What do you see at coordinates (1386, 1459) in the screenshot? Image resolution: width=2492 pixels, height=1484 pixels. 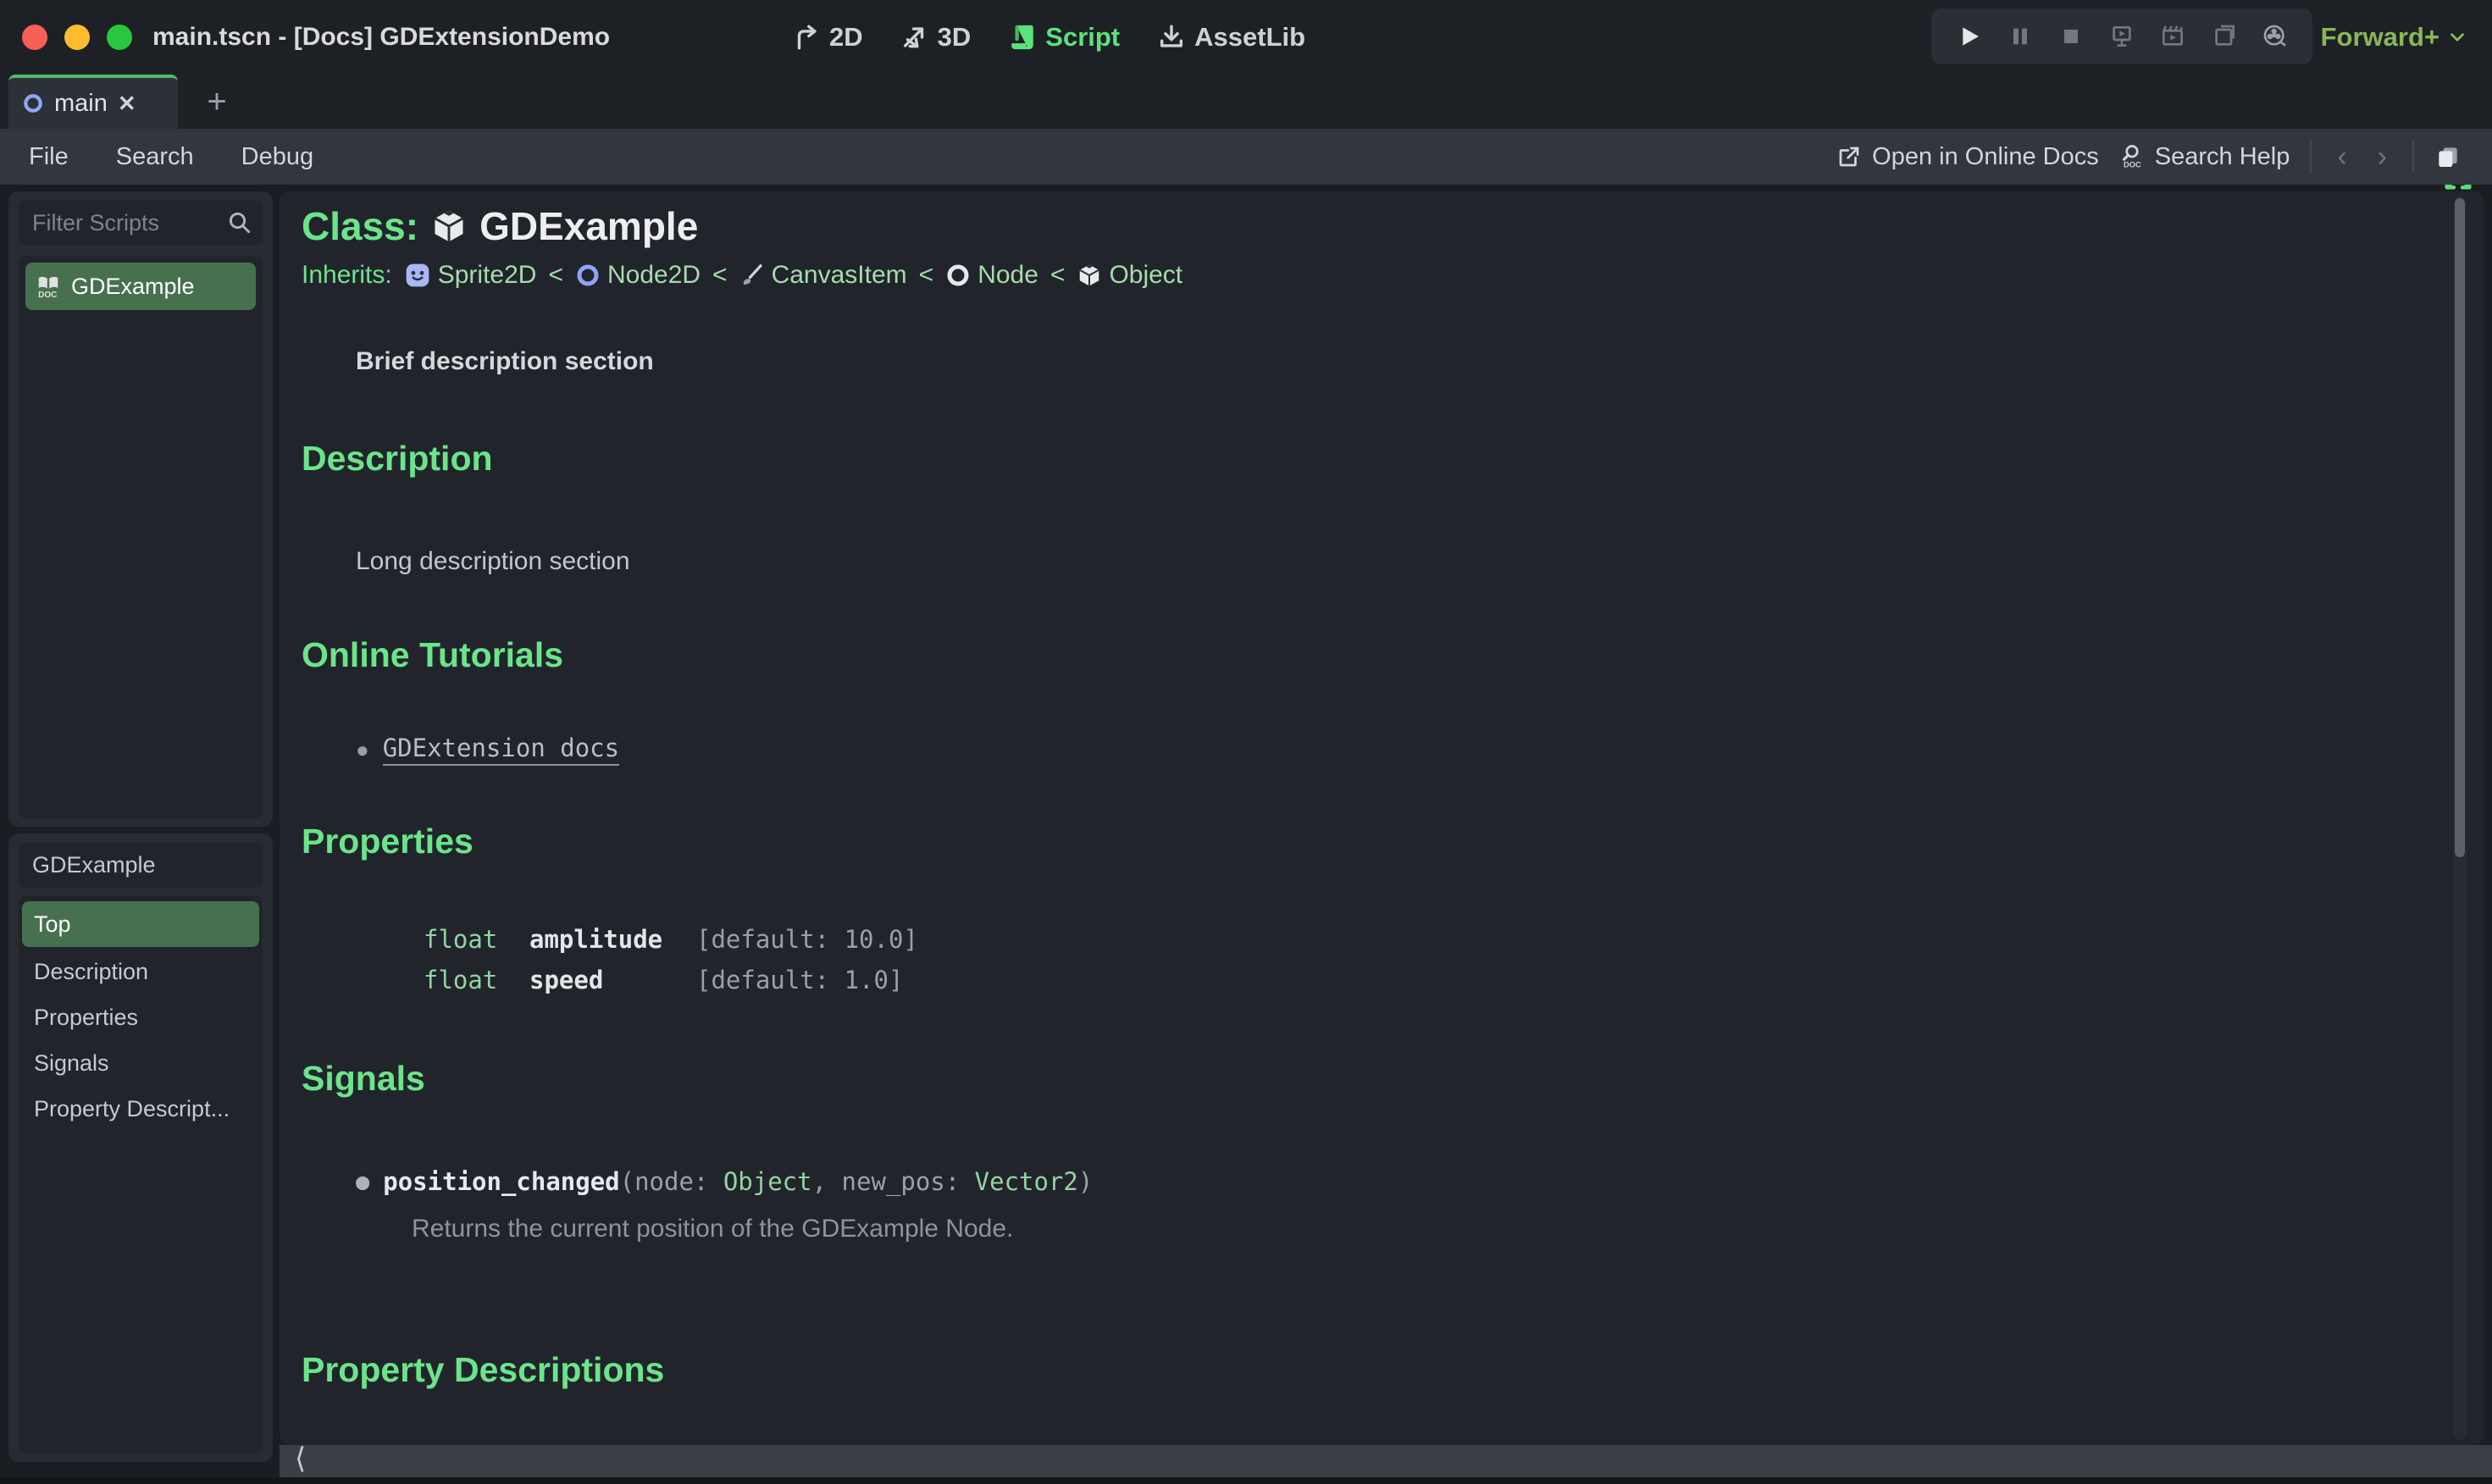 I see `bottom-bar: ⟨` at bounding box center [1386, 1459].